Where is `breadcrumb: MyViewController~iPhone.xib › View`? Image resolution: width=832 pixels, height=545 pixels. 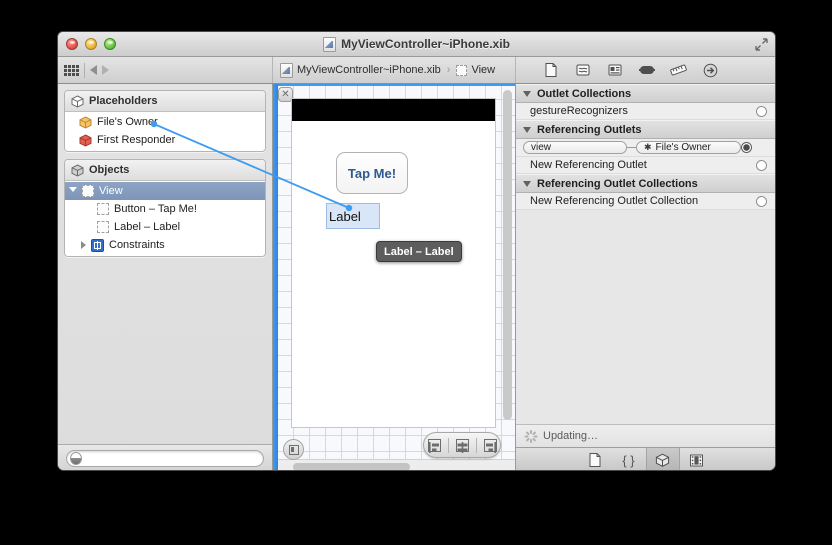 breadcrumb: MyViewController~iPhone.xib › View is located at coordinates (394, 70).